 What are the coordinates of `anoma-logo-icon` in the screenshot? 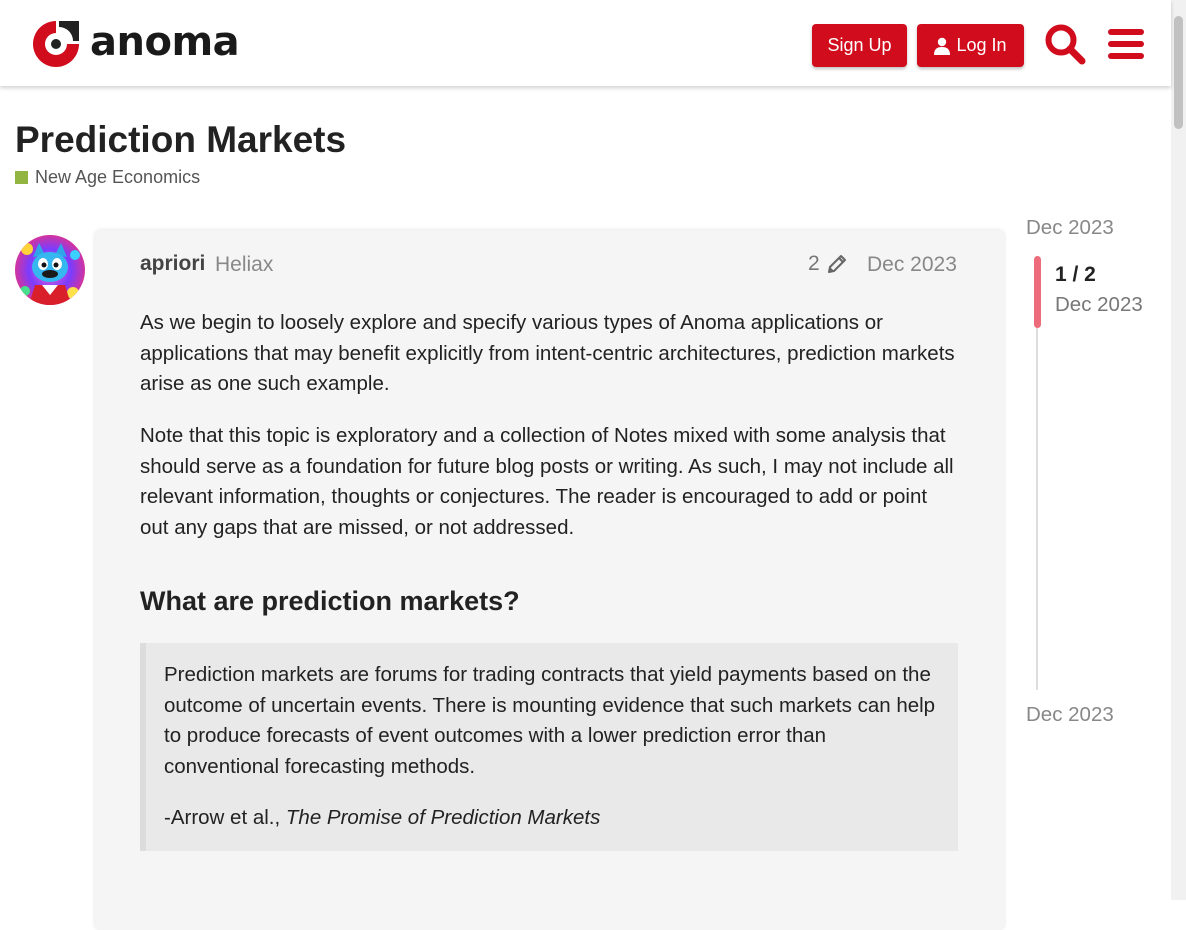 It's located at (56, 44).